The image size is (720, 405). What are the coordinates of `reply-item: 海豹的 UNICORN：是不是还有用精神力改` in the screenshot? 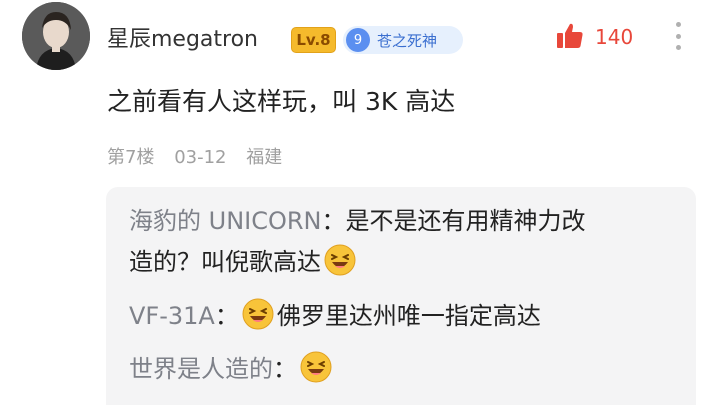 It's located at (357, 221).